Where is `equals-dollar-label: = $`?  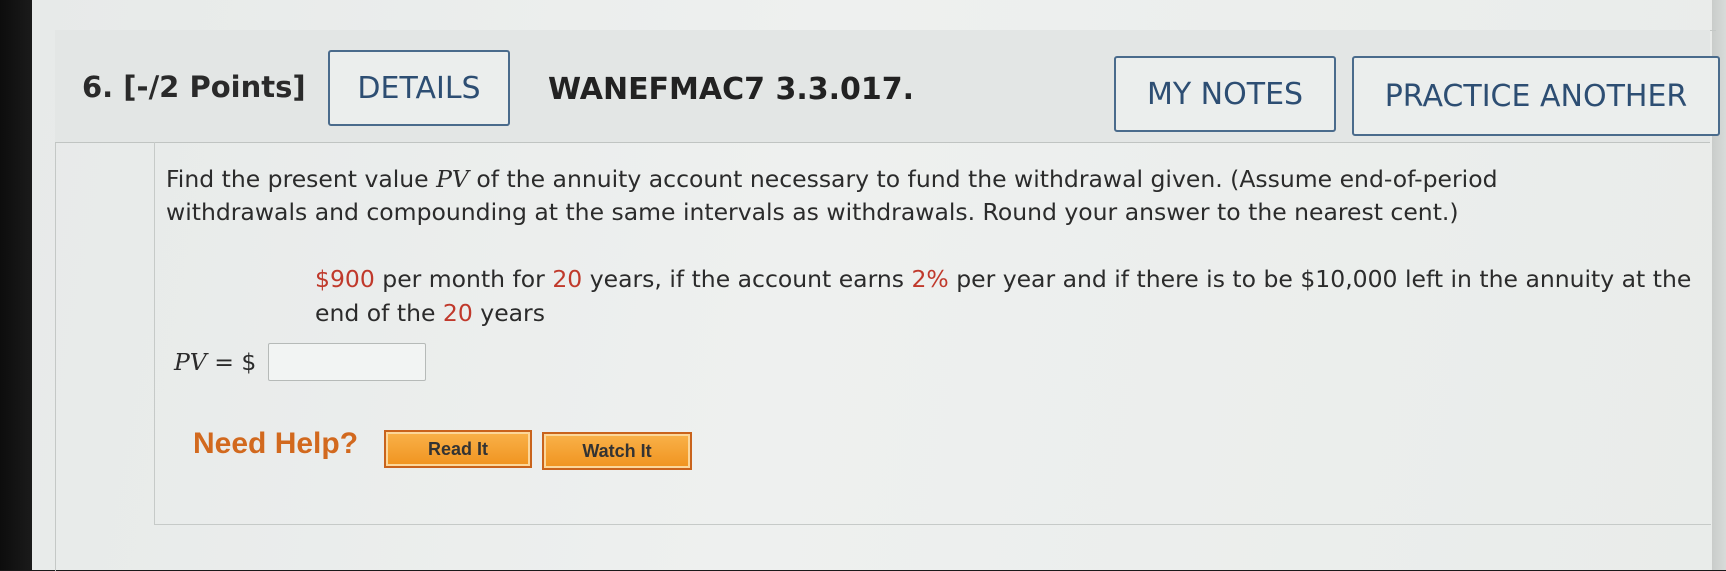 equals-dollar-label: = $ is located at coordinates (231, 362).